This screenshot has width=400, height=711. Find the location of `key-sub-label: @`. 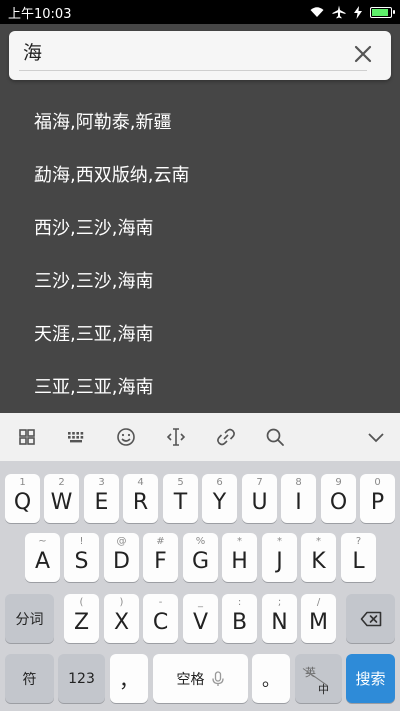

key-sub-label: @ is located at coordinates (121, 541).